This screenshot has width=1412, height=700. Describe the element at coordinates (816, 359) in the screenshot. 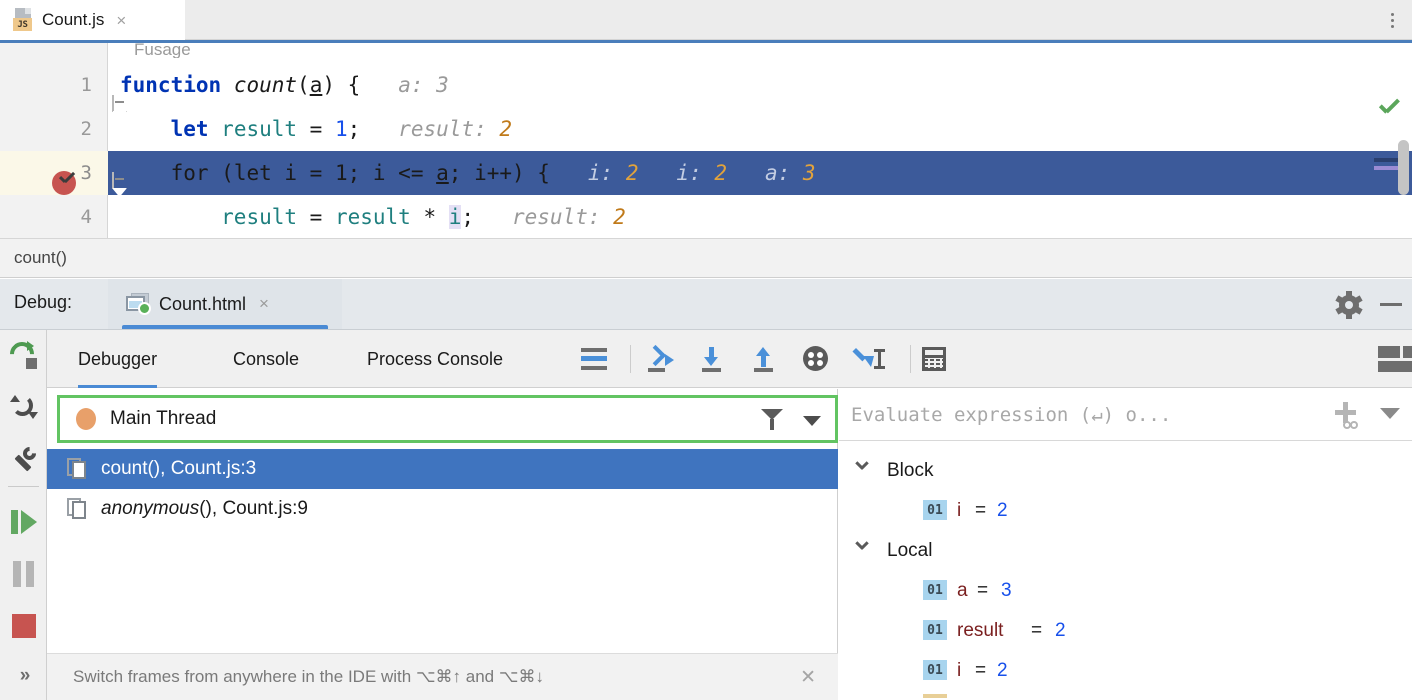

I see `force-step-into-icon` at that location.